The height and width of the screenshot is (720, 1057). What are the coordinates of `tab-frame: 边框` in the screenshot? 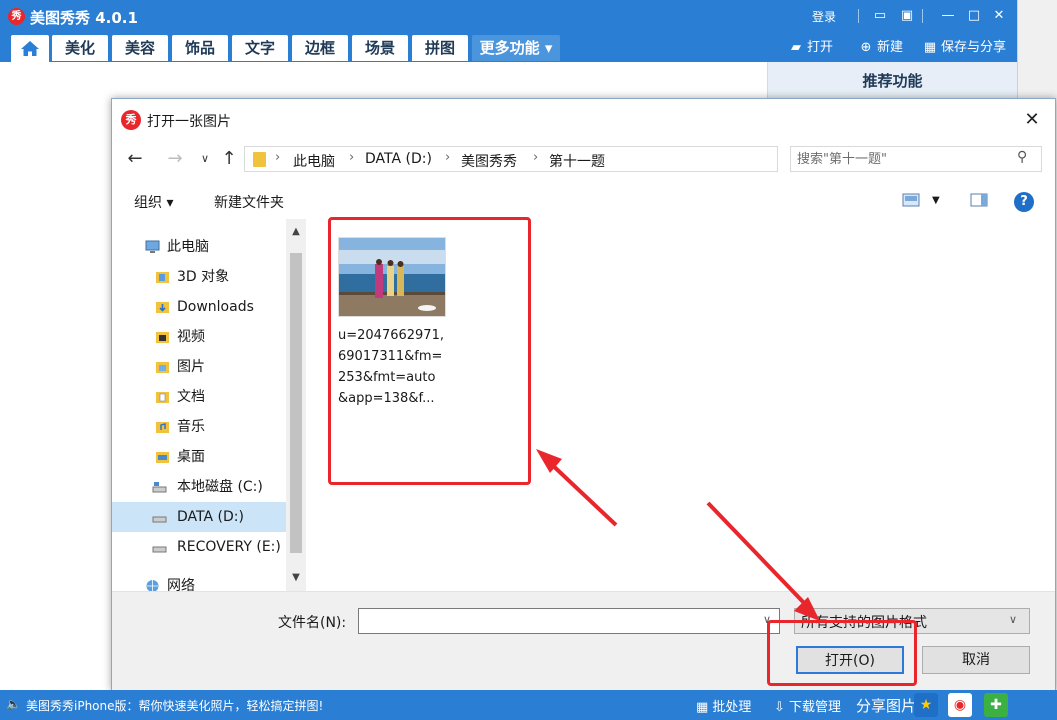 It's located at (320, 48).